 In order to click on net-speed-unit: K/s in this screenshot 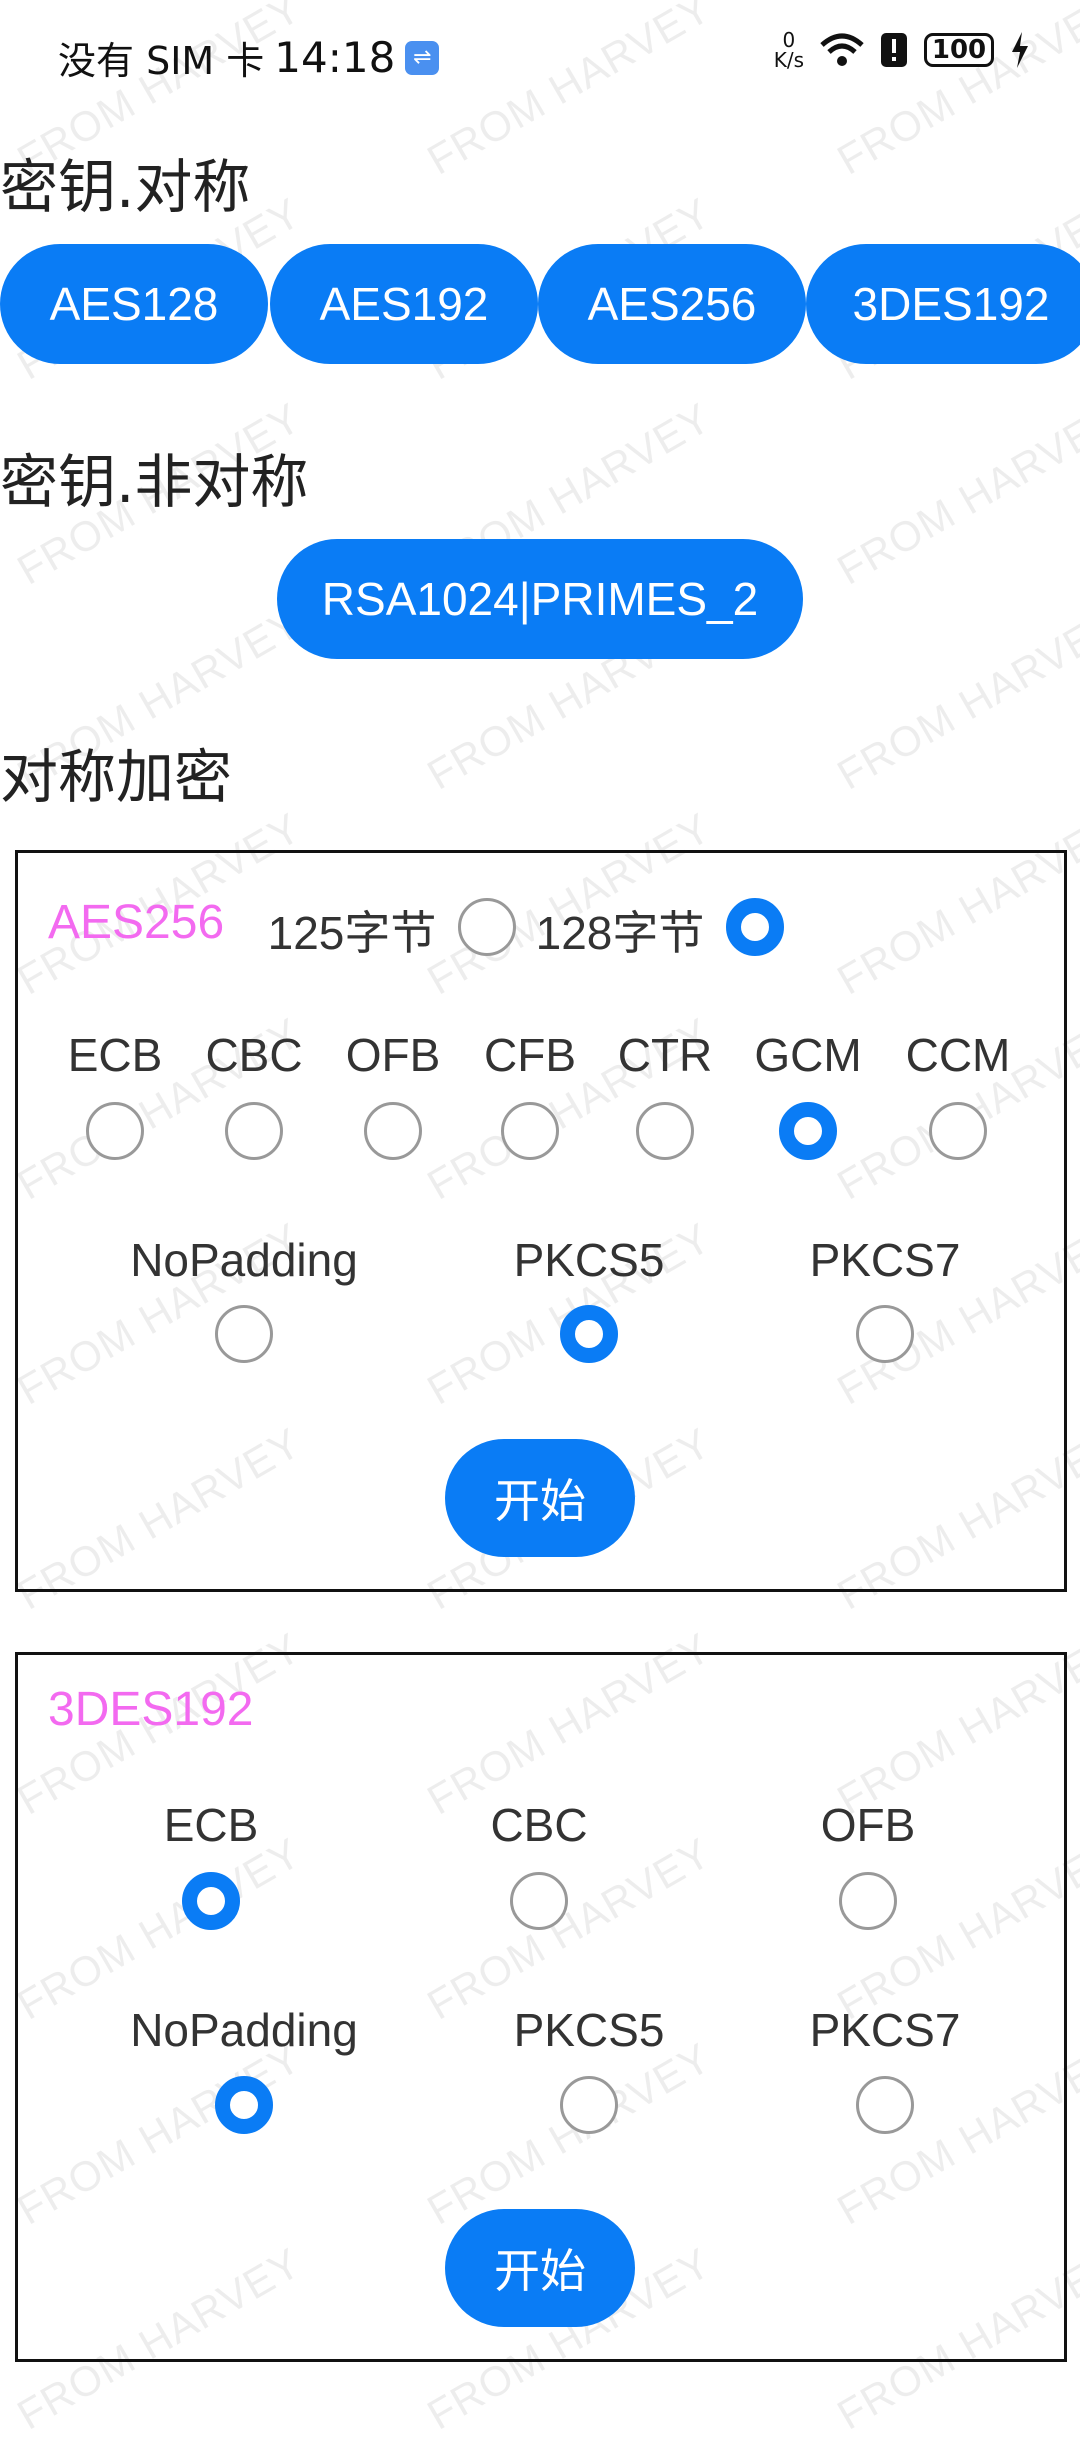, I will do `click(788, 60)`.